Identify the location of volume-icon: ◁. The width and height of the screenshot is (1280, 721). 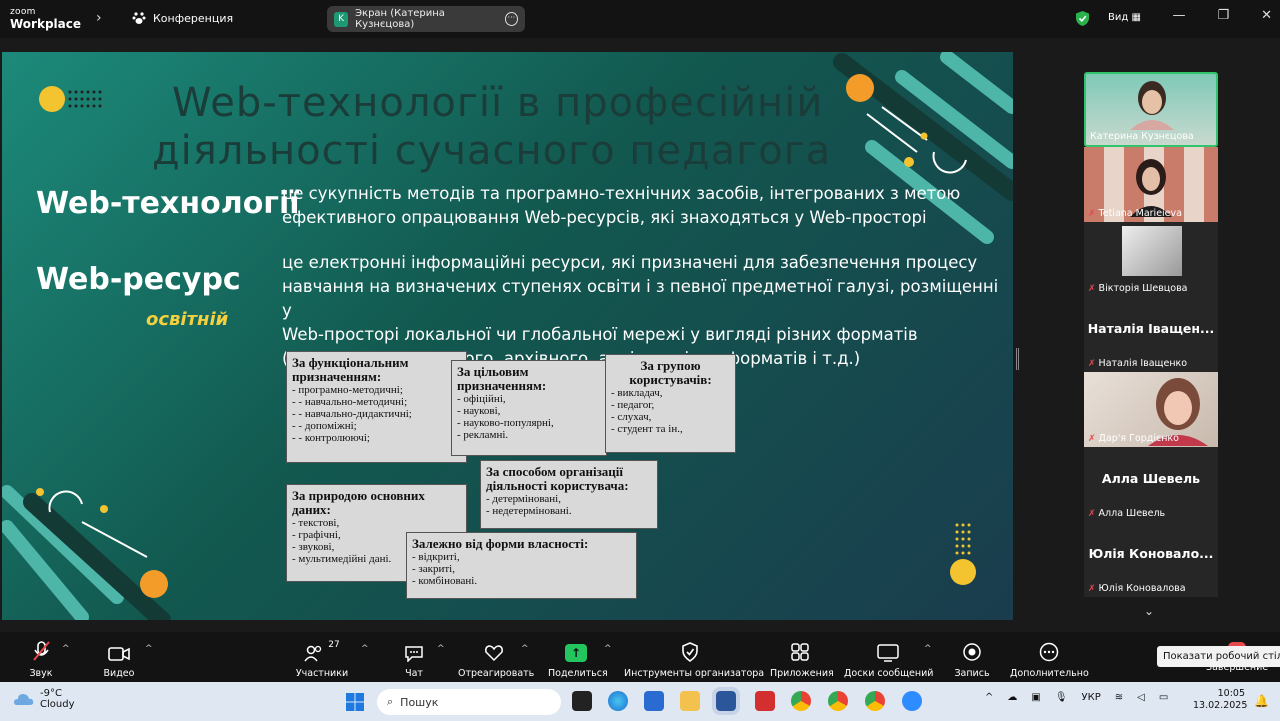
(1141, 697).